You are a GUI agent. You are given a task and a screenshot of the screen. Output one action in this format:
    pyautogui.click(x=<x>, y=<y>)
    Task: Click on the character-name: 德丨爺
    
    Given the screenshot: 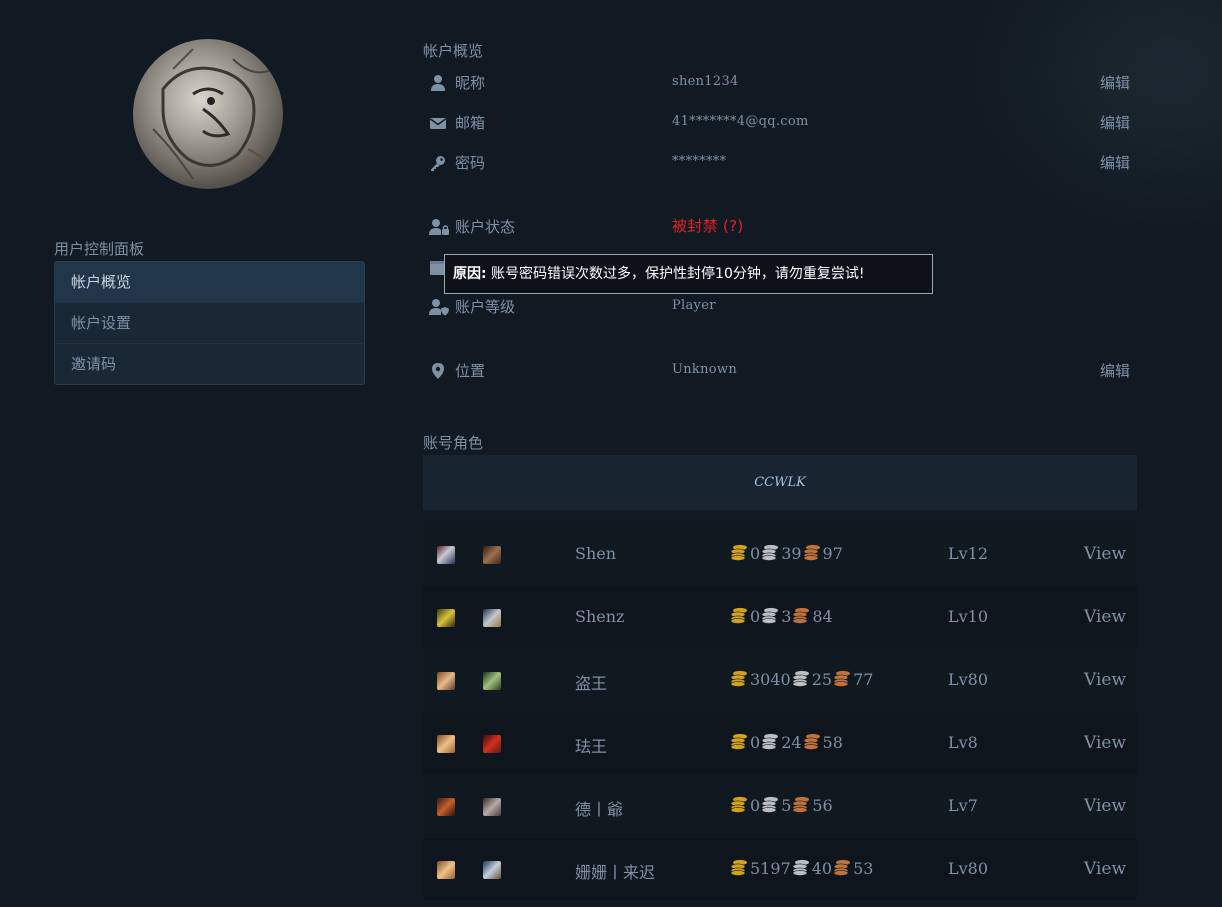 What is the action you would take?
    pyautogui.click(x=599, y=809)
    